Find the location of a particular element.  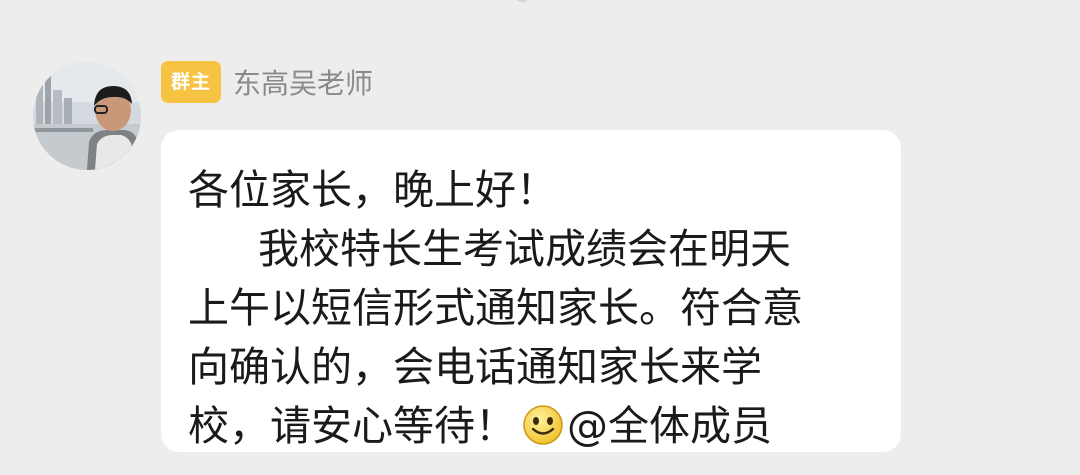

message-sender-row: 群主 东高吴老师 is located at coordinates (267, 82).